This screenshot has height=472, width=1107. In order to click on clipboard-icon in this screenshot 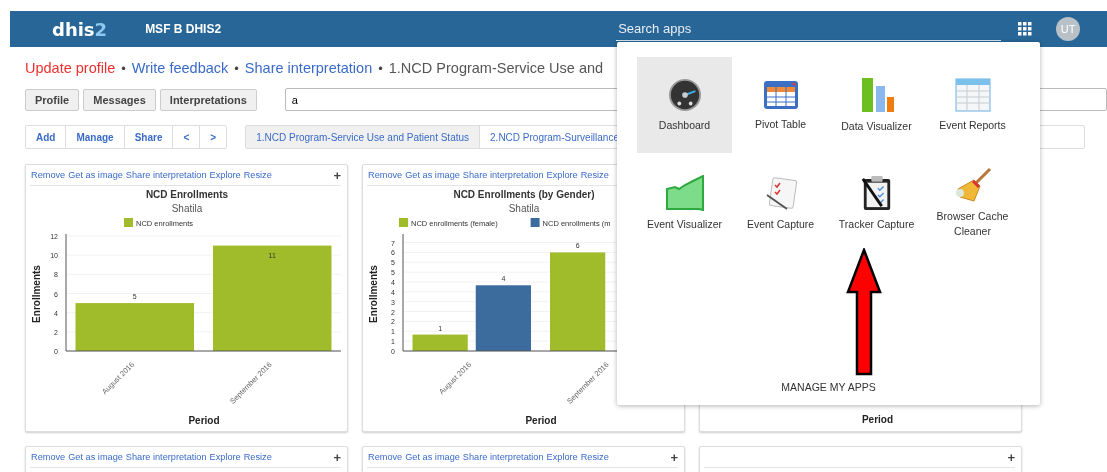, I will do `click(876, 192)`.